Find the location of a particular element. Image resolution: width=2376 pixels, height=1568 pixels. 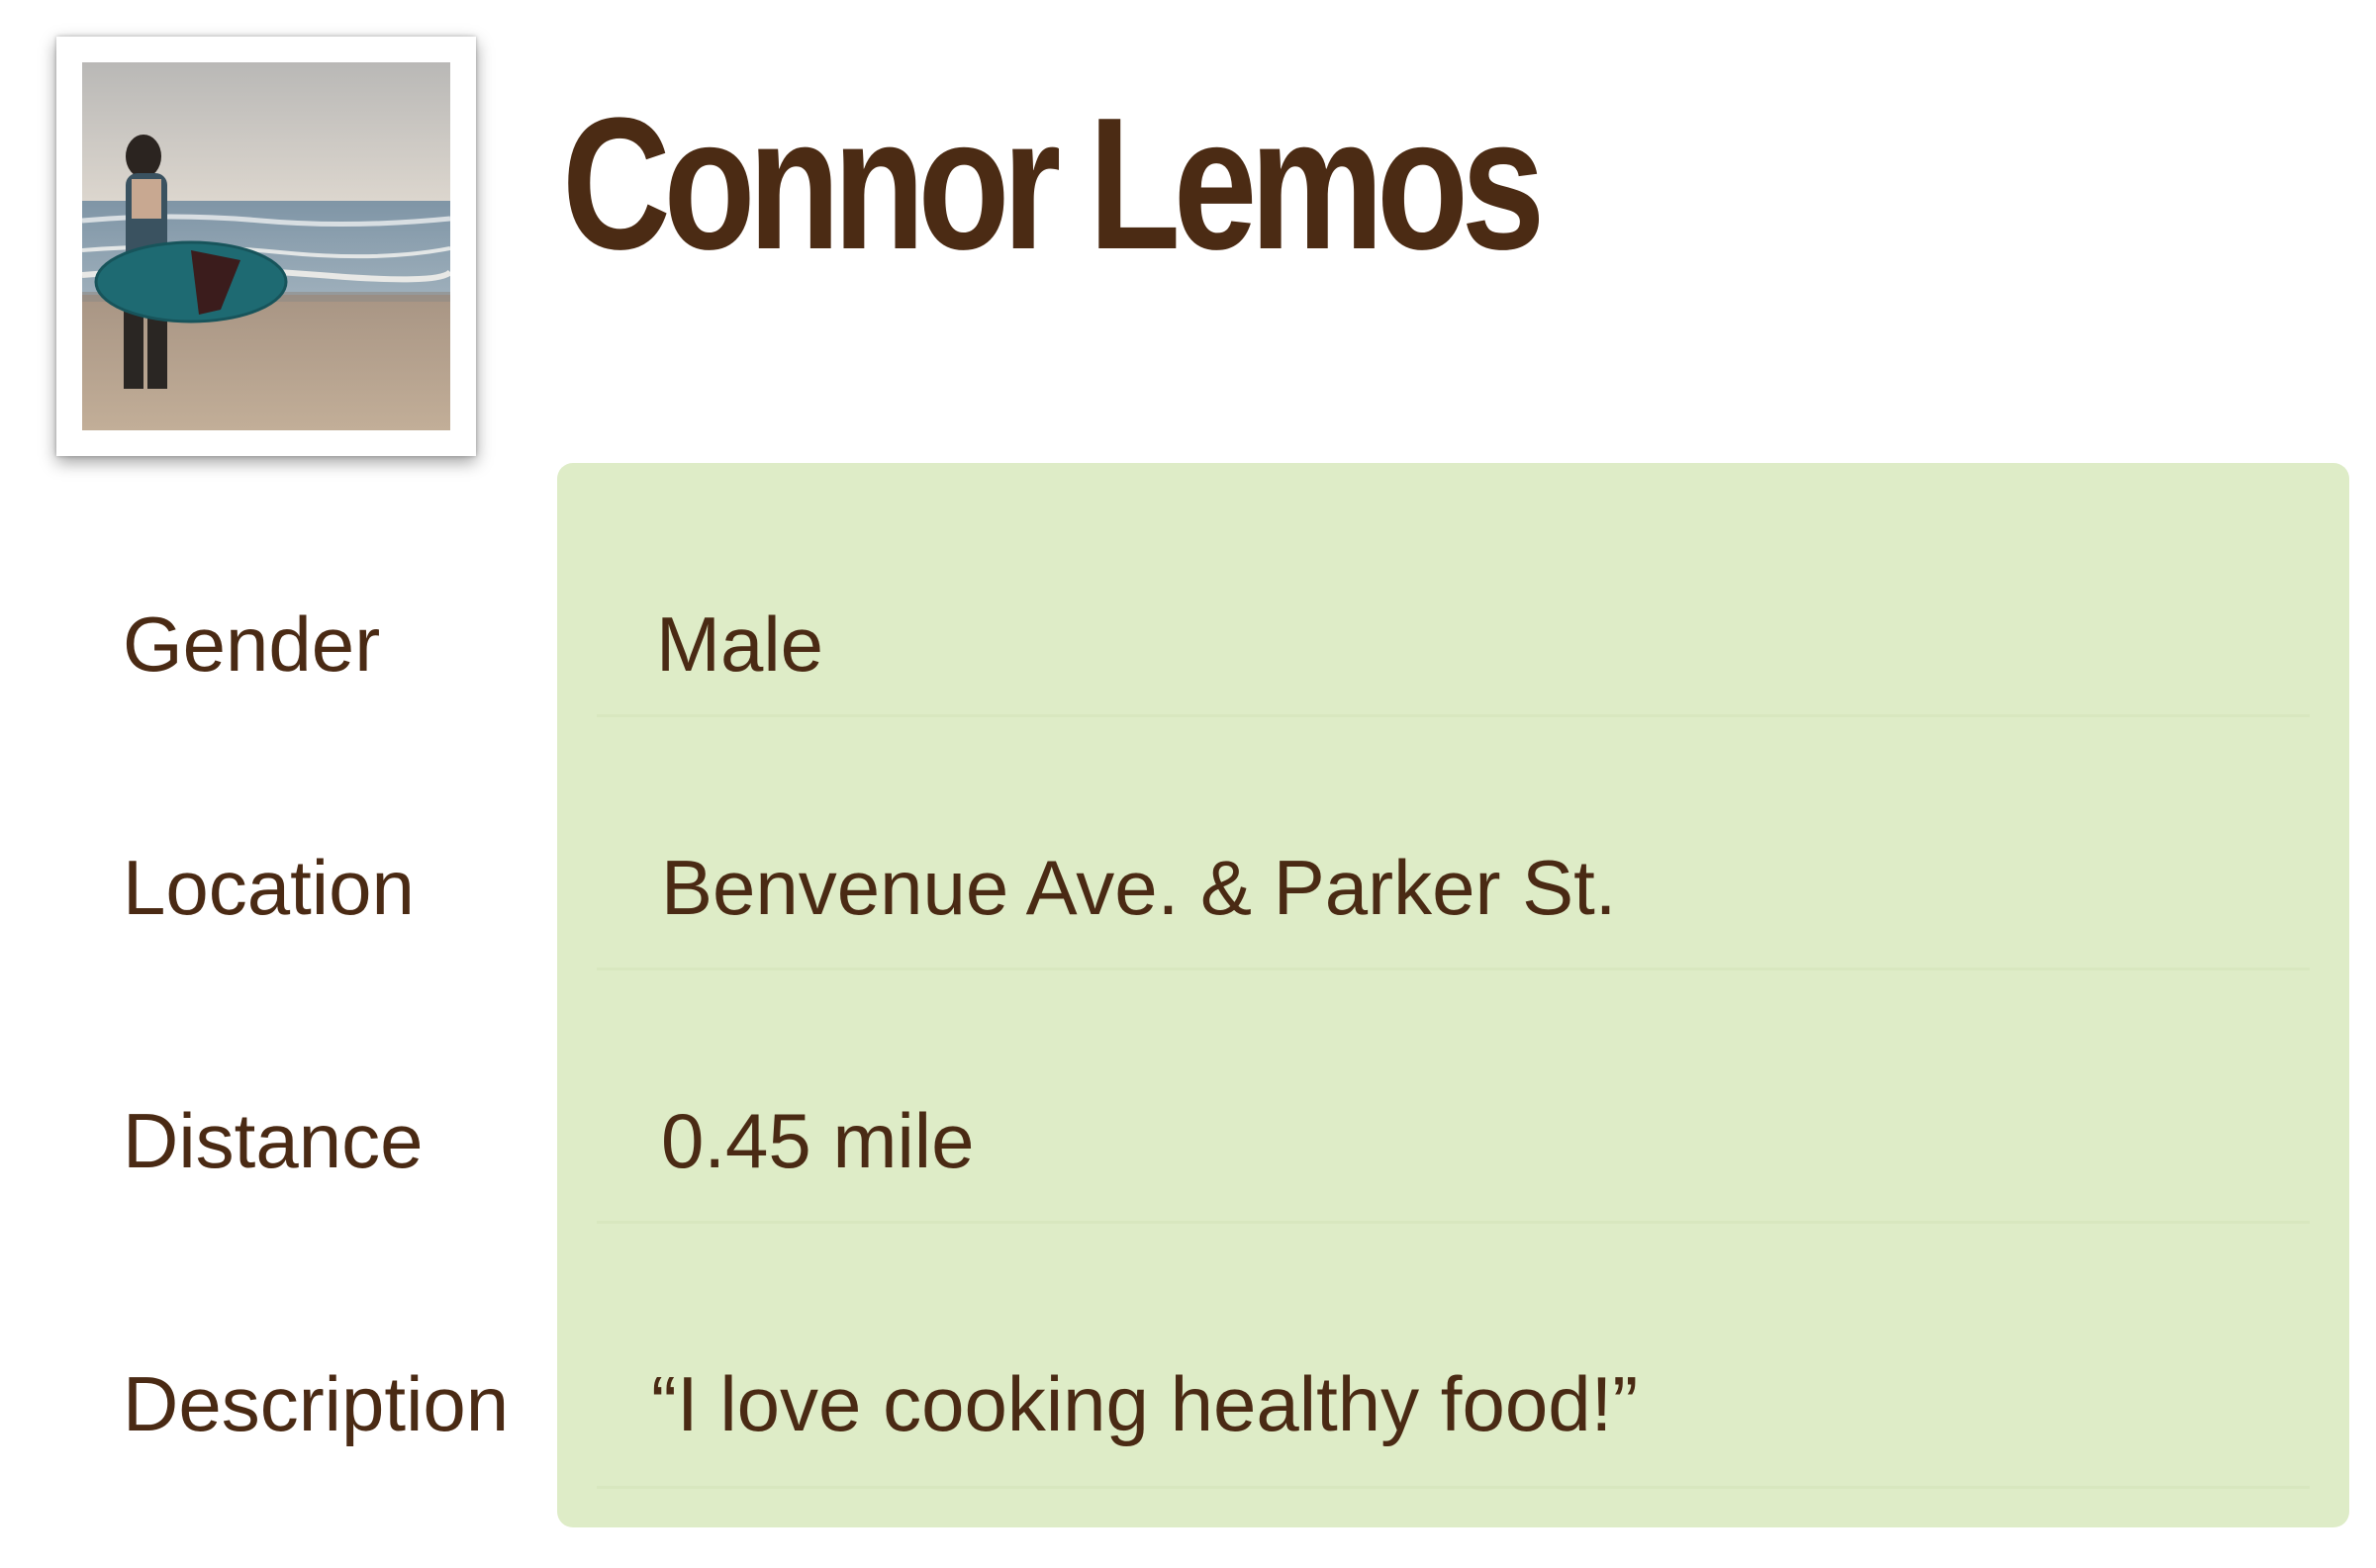

description-label: Description is located at coordinates (316, 1403).